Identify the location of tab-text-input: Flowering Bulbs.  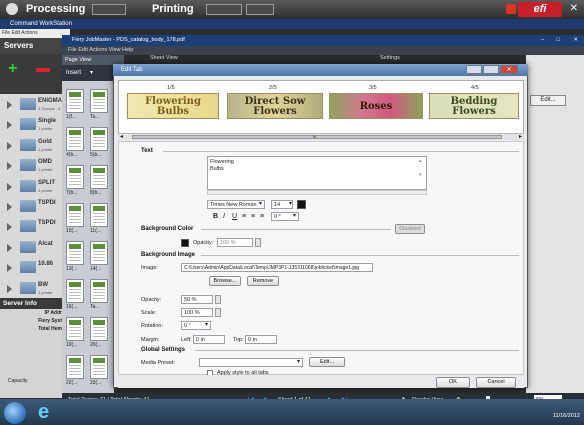
(317, 173).